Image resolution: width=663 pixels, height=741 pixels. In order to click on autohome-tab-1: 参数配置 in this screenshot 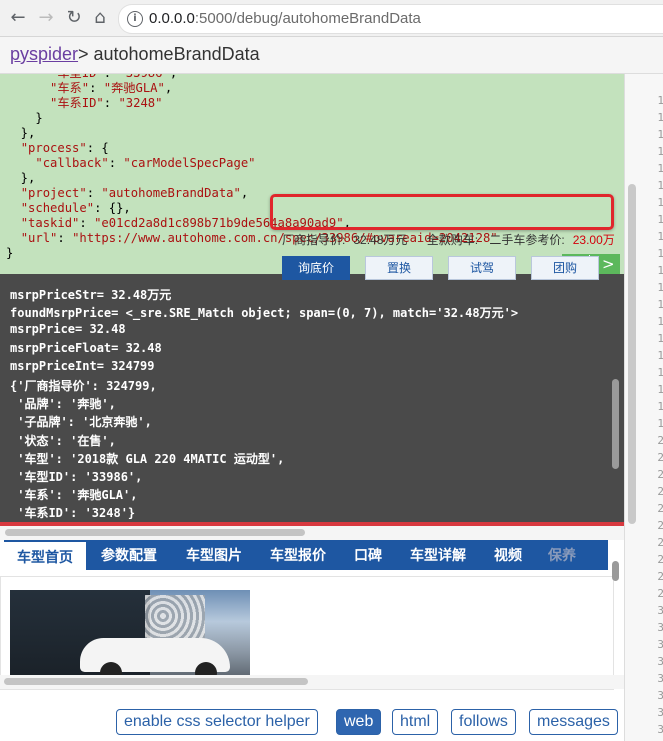, I will do `click(129, 555)`.